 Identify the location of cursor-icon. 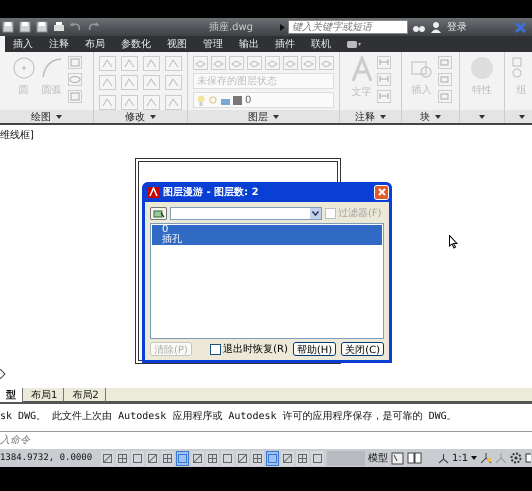
(453, 242).